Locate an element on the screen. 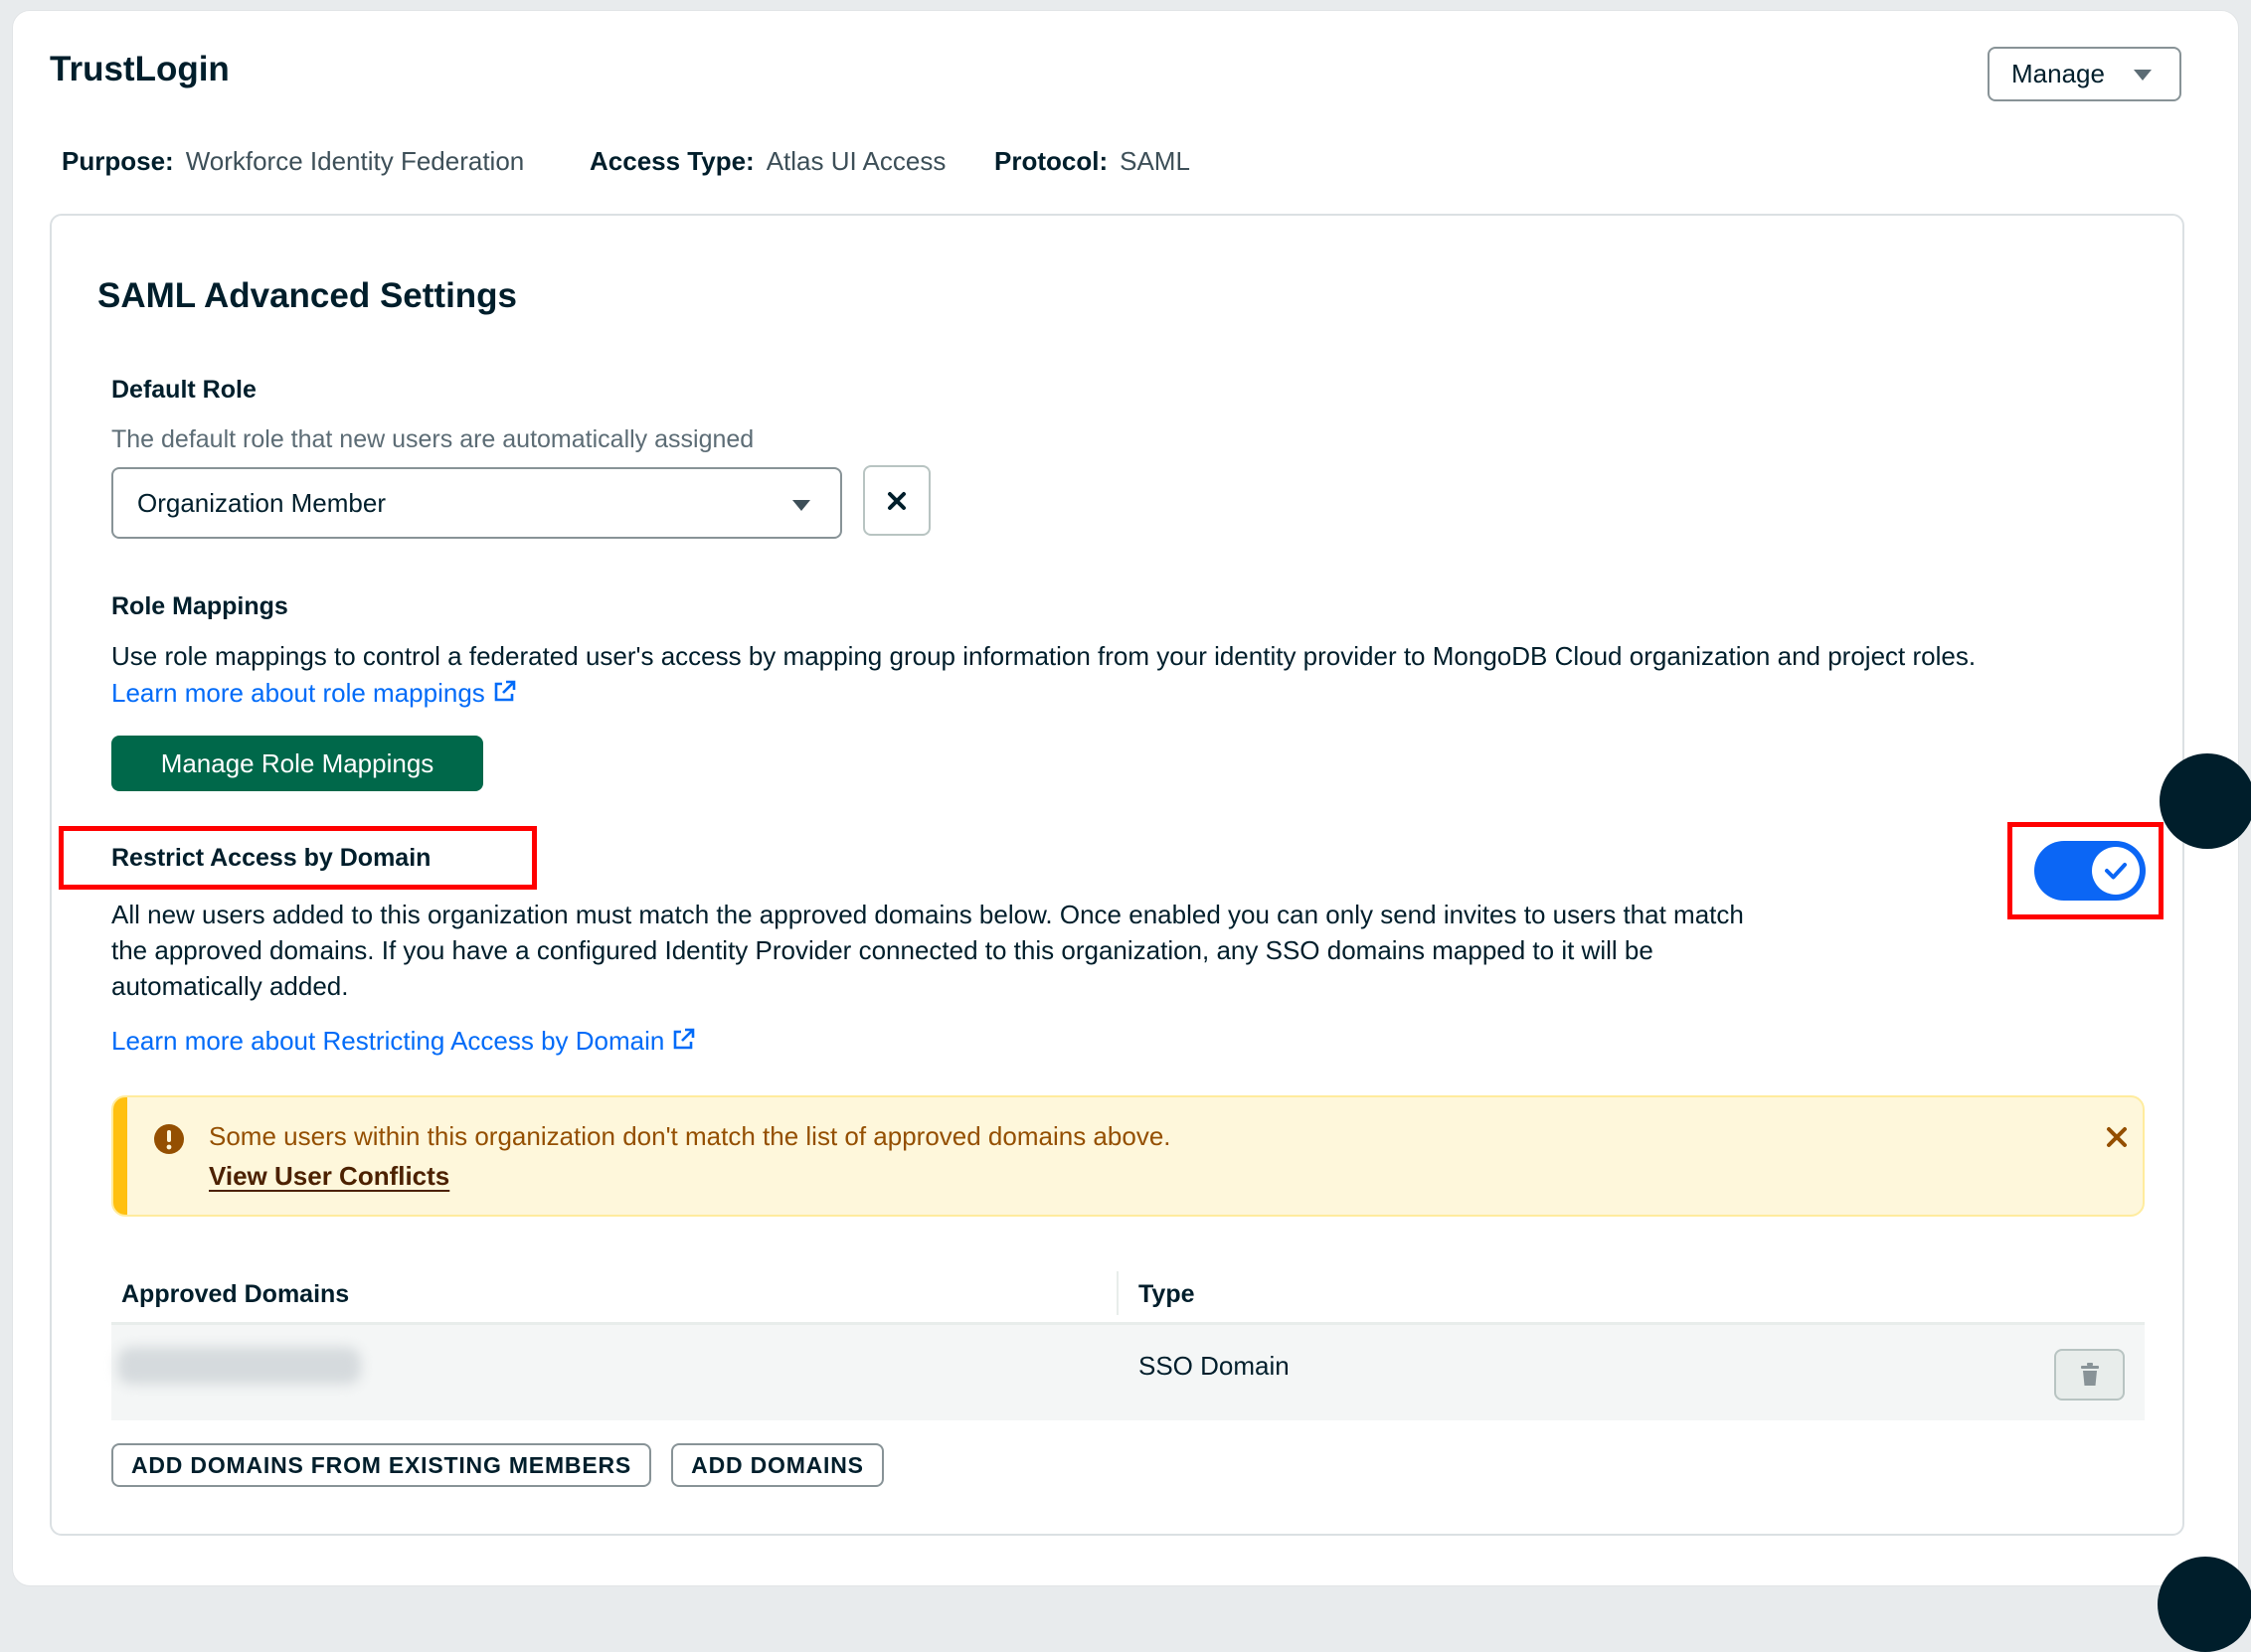  column-header-type: Type is located at coordinates (1167, 1294).